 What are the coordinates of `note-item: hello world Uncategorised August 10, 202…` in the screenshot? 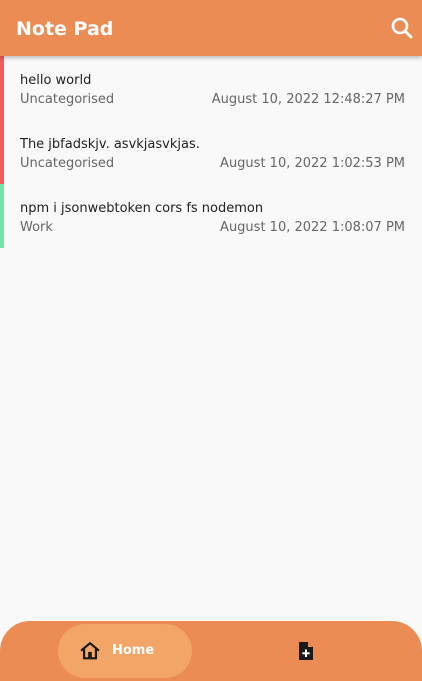 It's located at (211, 88).